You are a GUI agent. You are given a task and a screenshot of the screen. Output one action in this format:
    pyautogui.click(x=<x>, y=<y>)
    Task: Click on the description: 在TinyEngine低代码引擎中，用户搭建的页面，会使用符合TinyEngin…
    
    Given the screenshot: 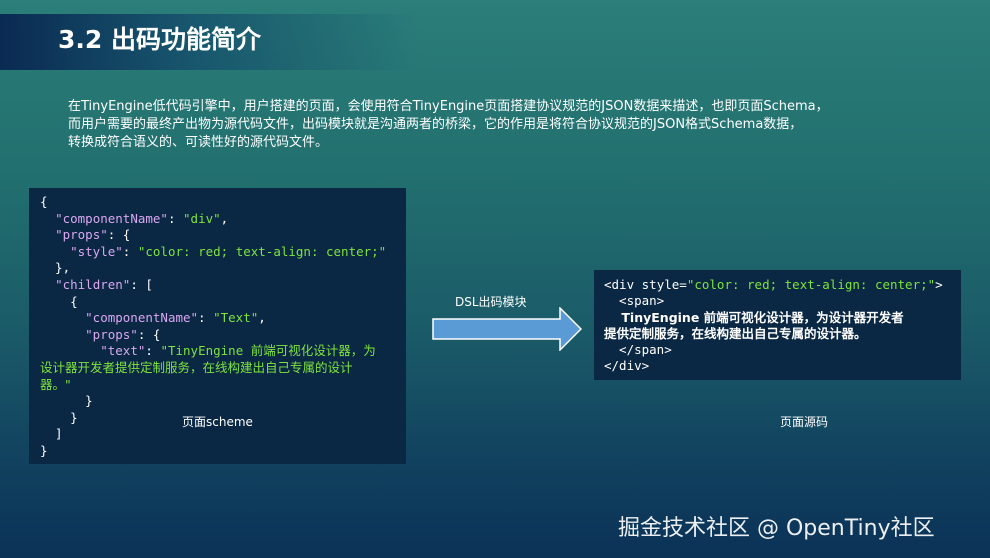 What is the action you would take?
    pyautogui.click(x=468, y=125)
    